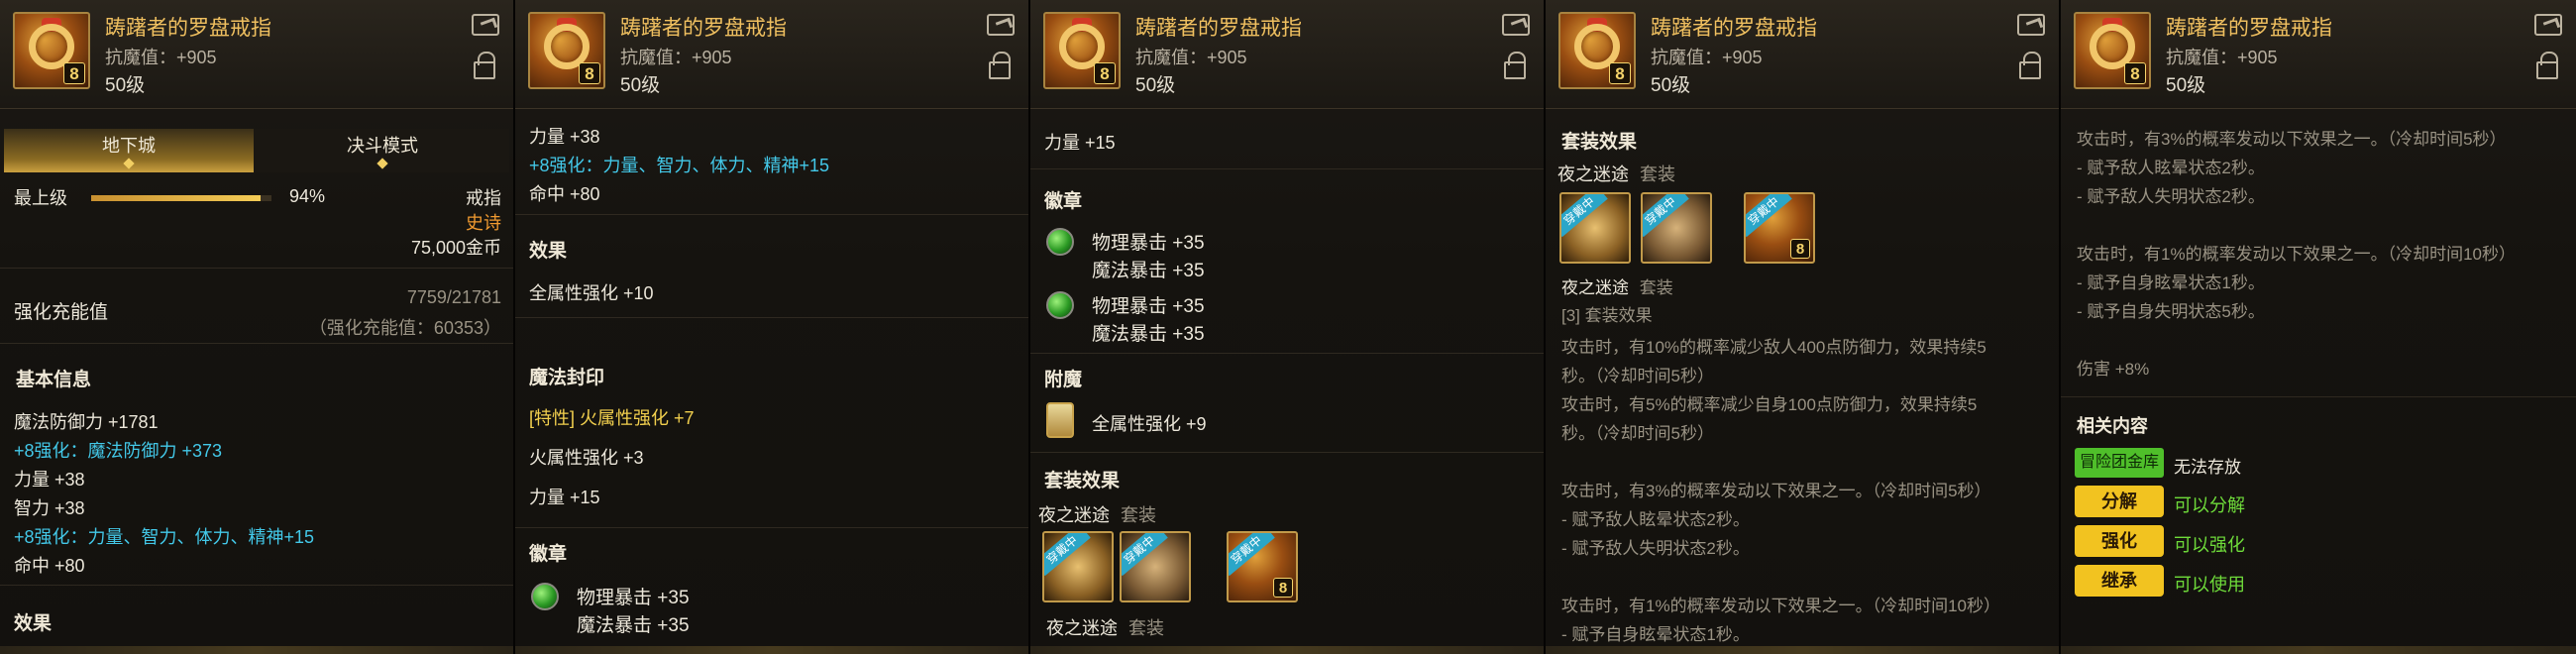 The image size is (2576, 654). I want to click on set-description-line: 伤害 +8%, so click(2113, 369).